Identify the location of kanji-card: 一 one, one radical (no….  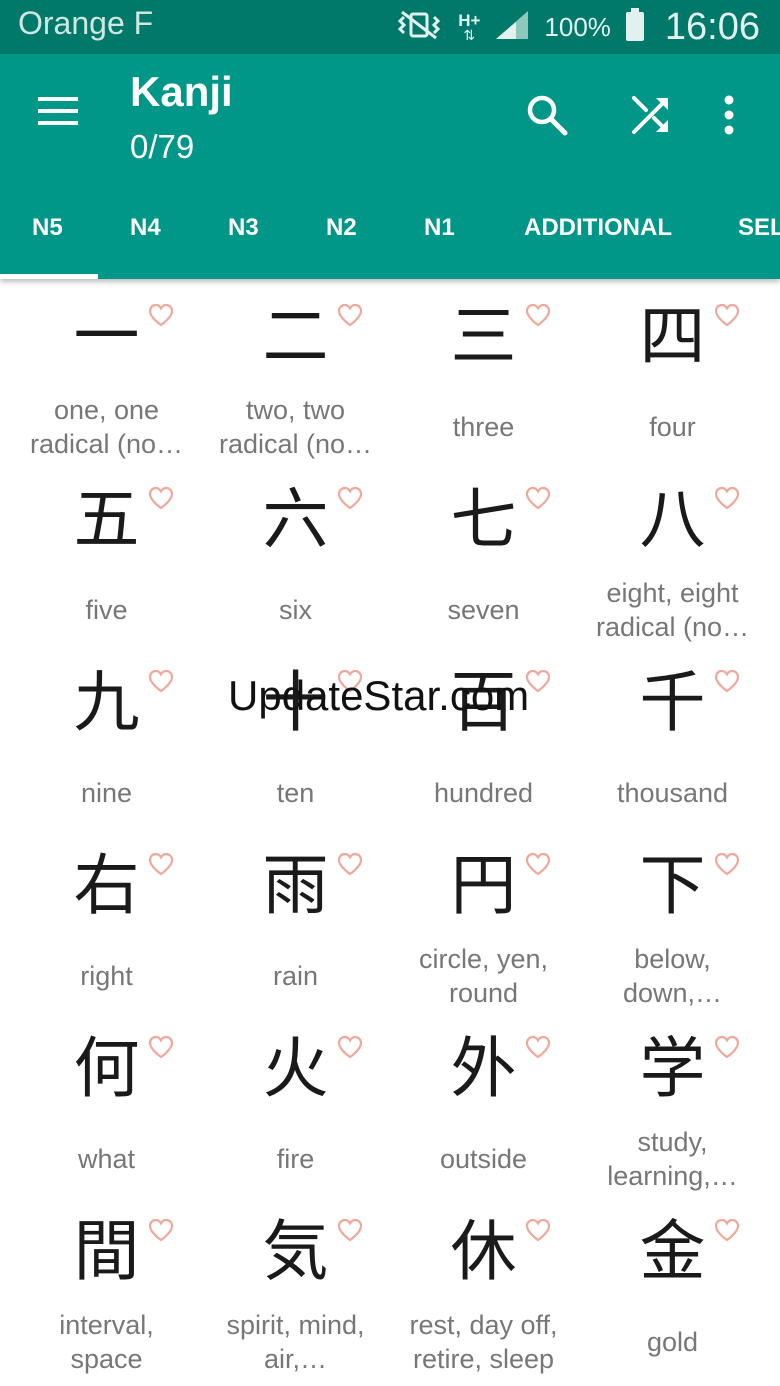
(106, 370).